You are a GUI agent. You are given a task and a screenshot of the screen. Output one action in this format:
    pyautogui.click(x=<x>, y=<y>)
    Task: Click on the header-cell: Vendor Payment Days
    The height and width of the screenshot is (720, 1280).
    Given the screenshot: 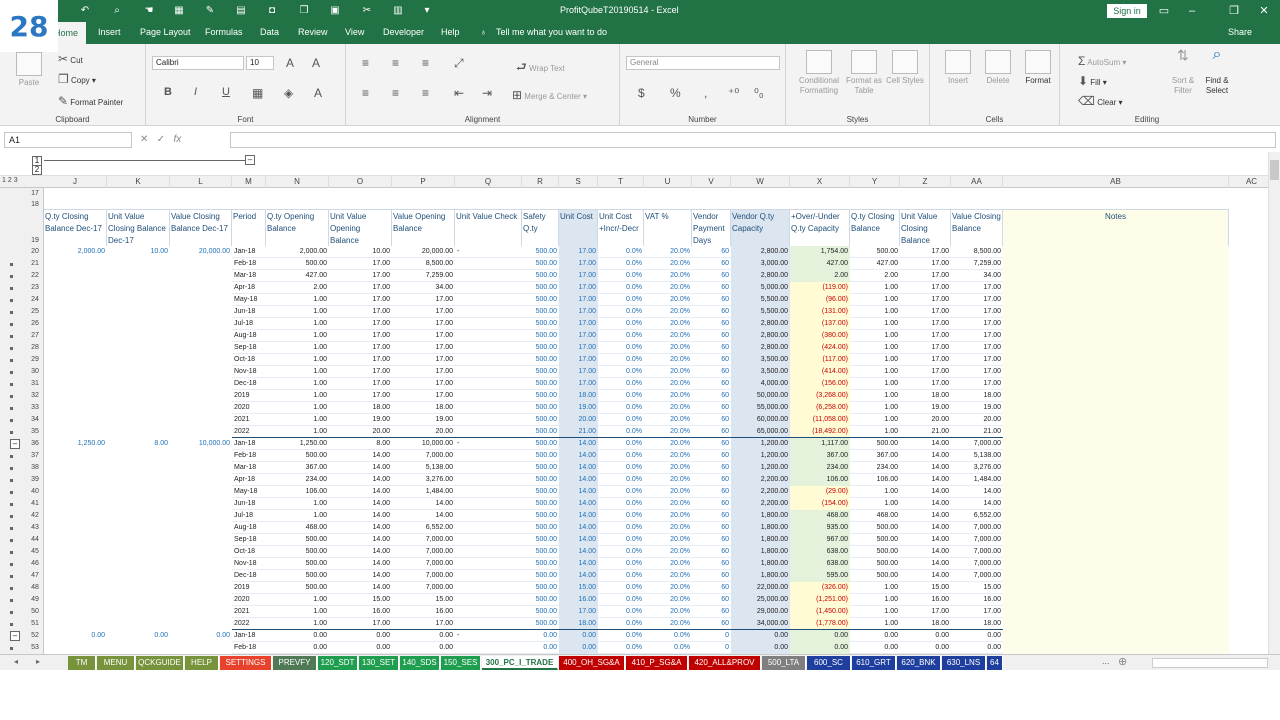 What is the action you would take?
    pyautogui.click(x=711, y=227)
    